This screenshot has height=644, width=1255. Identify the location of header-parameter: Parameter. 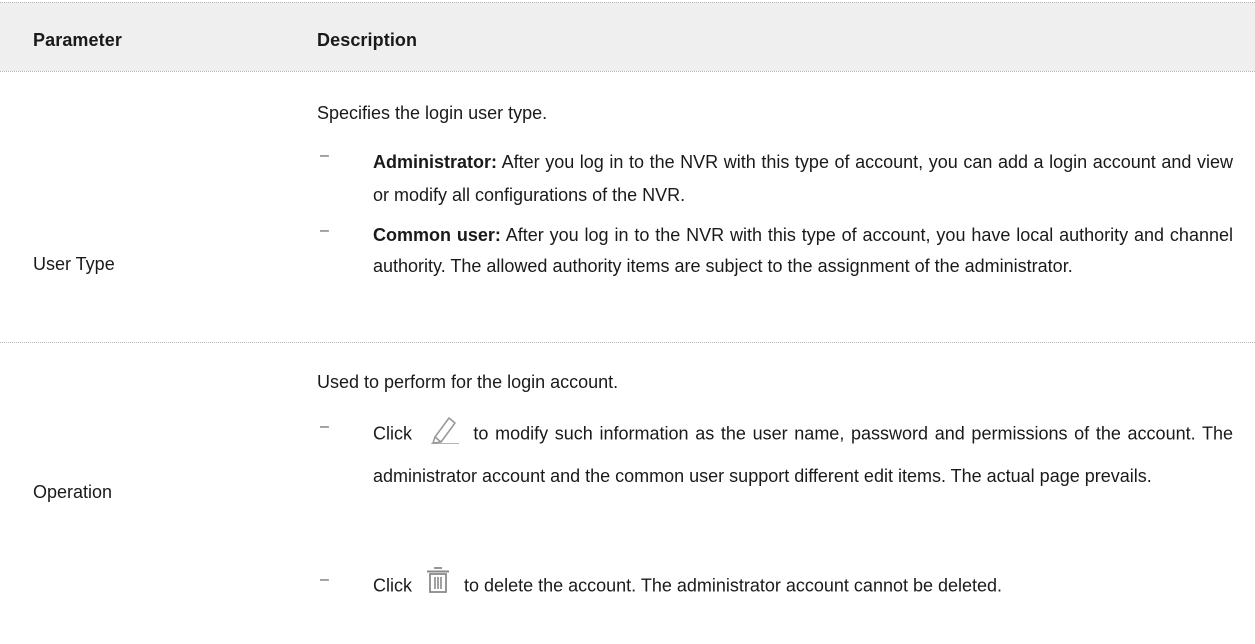
(77, 40).